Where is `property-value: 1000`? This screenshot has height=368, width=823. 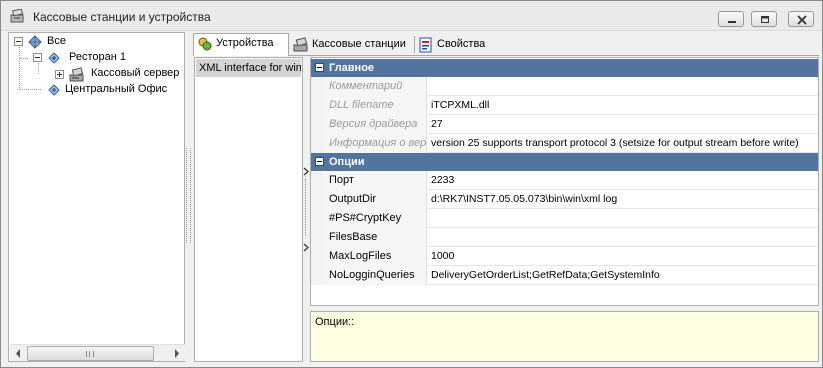
property-value: 1000 is located at coordinates (623, 256).